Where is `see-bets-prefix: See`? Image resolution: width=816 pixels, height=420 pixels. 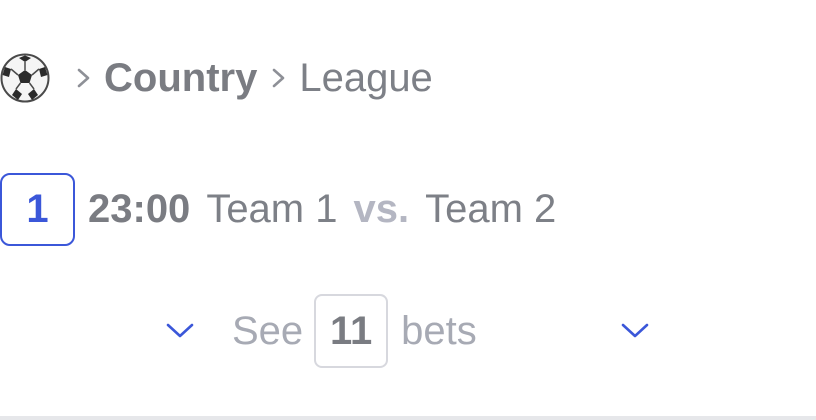
see-bets-prefix: See is located at coordinates (268, 330).